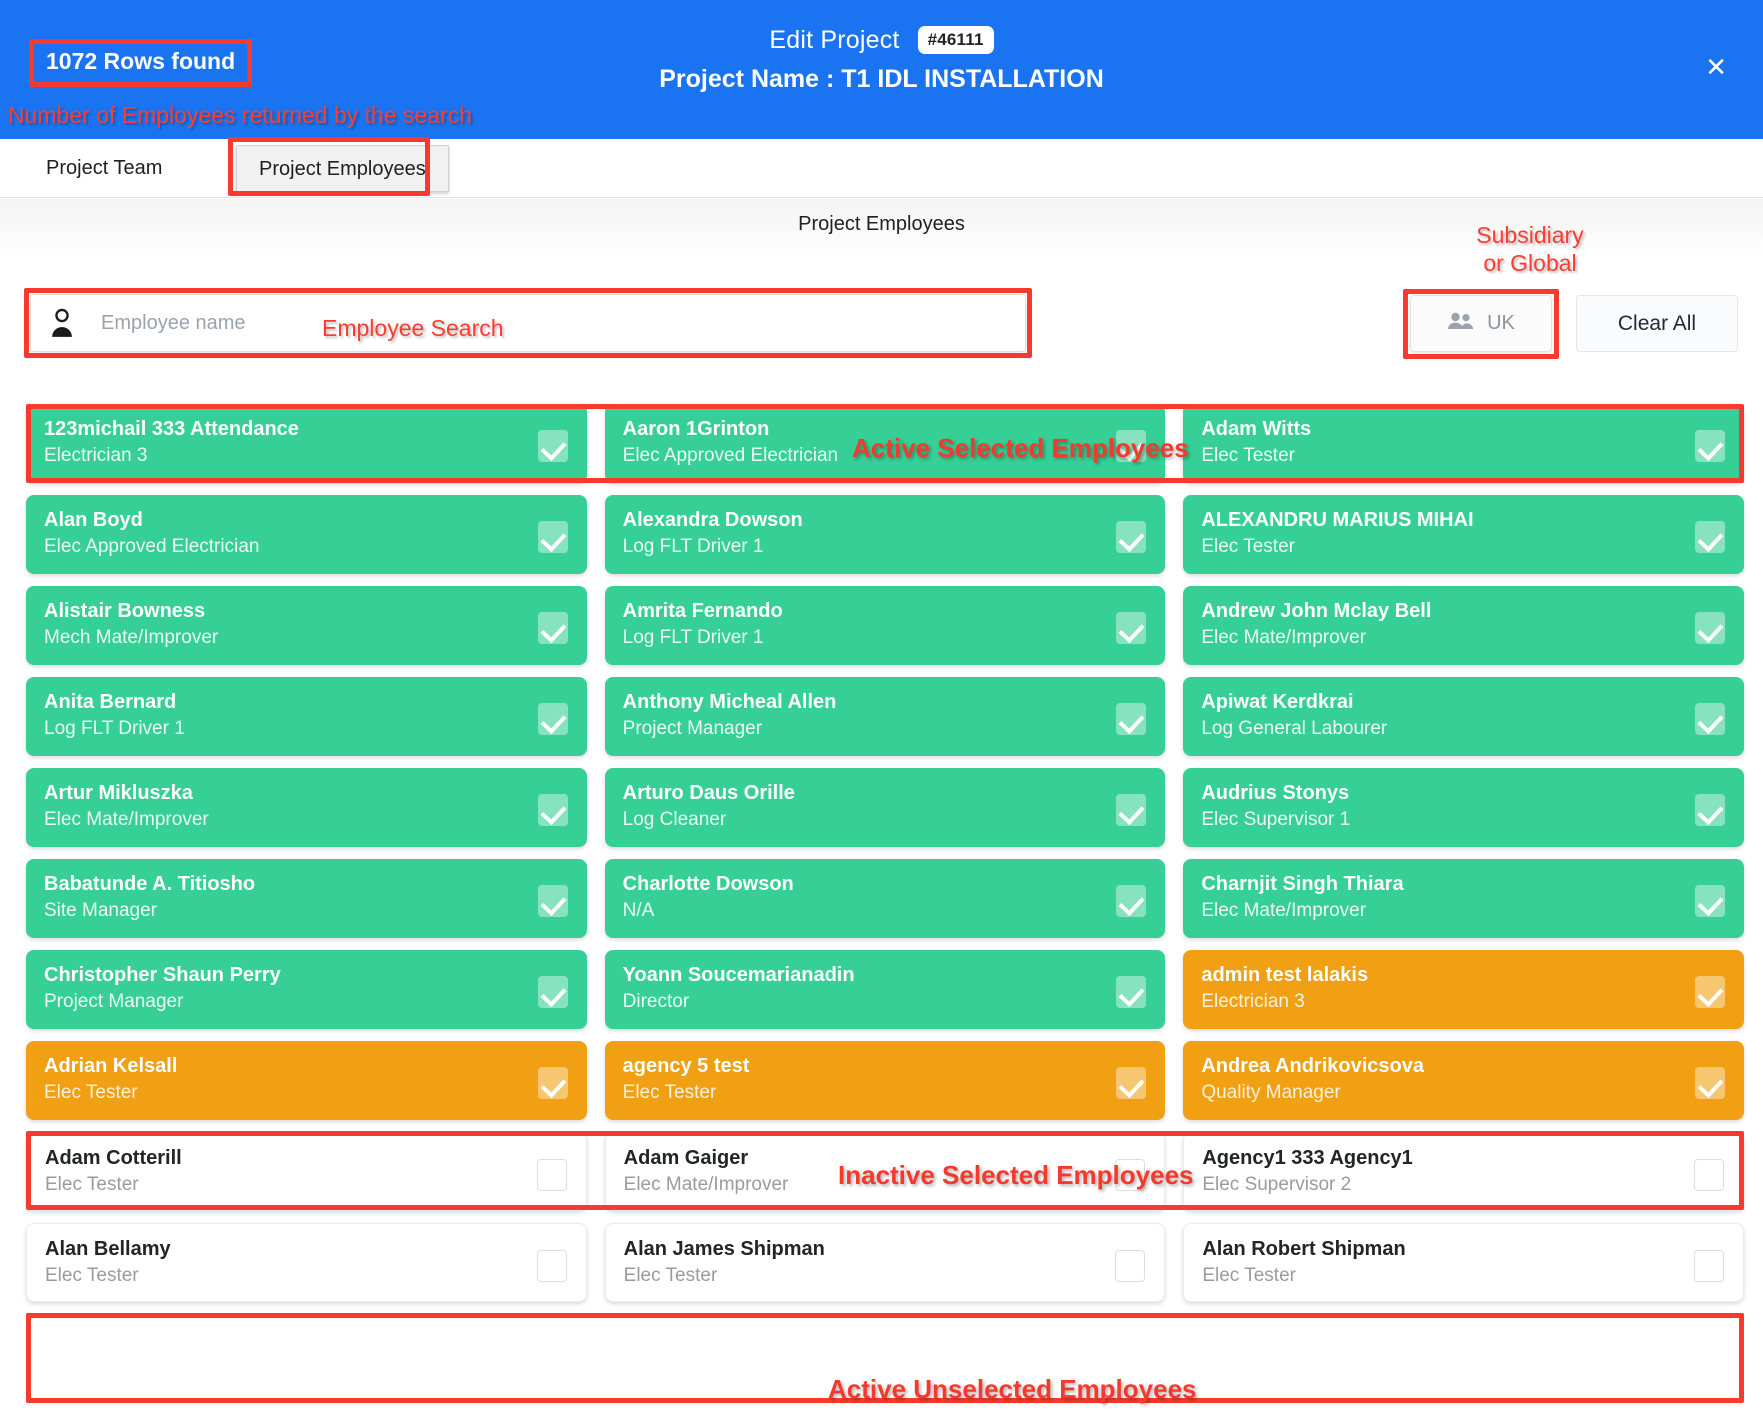  Describe the element at coordinates (1277, 702) in the screenshot. I see `employee-name: Apiwat Kerdkrai` at that location.